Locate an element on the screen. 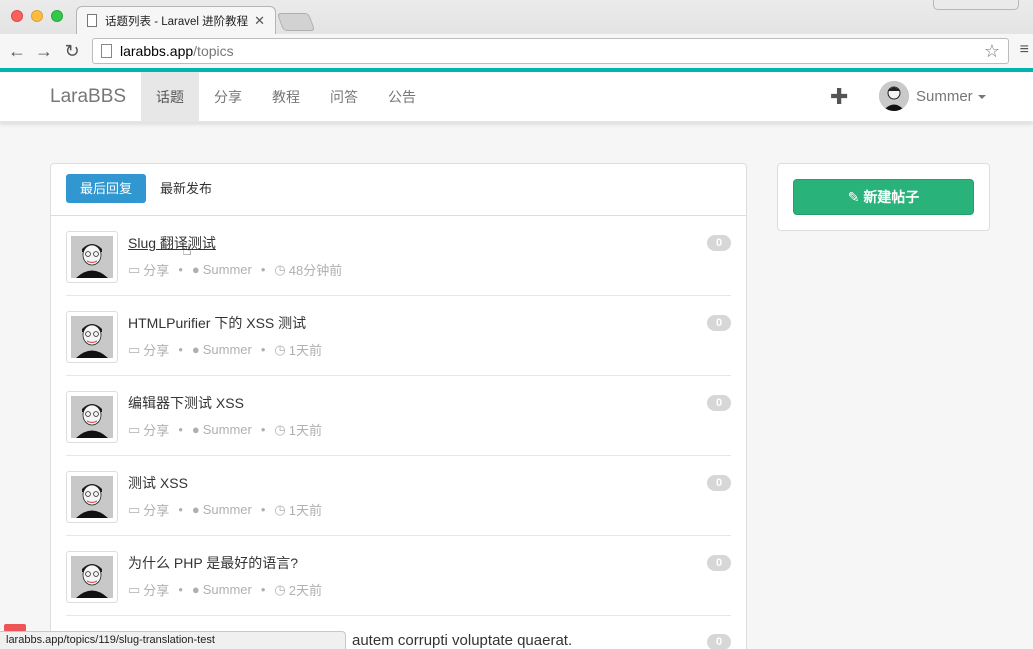 This screenshot has height=649, width=1033. nav-item-topics: 话题 is located at coordinates (170, 97).